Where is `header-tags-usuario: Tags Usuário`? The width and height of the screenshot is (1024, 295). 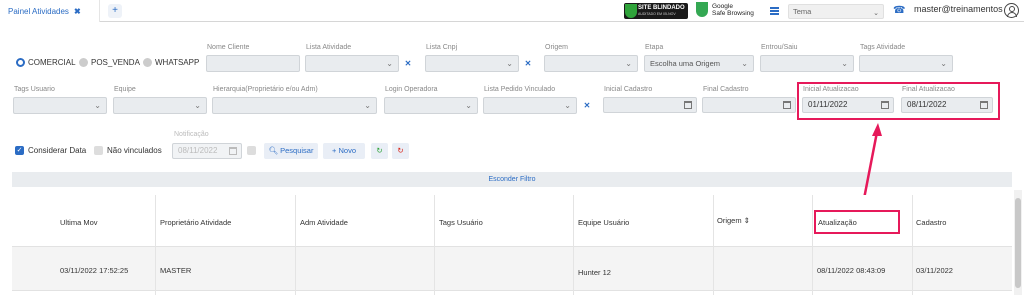
header-tags-usuario: Tags Usuário is located at coordinates (461, 222).